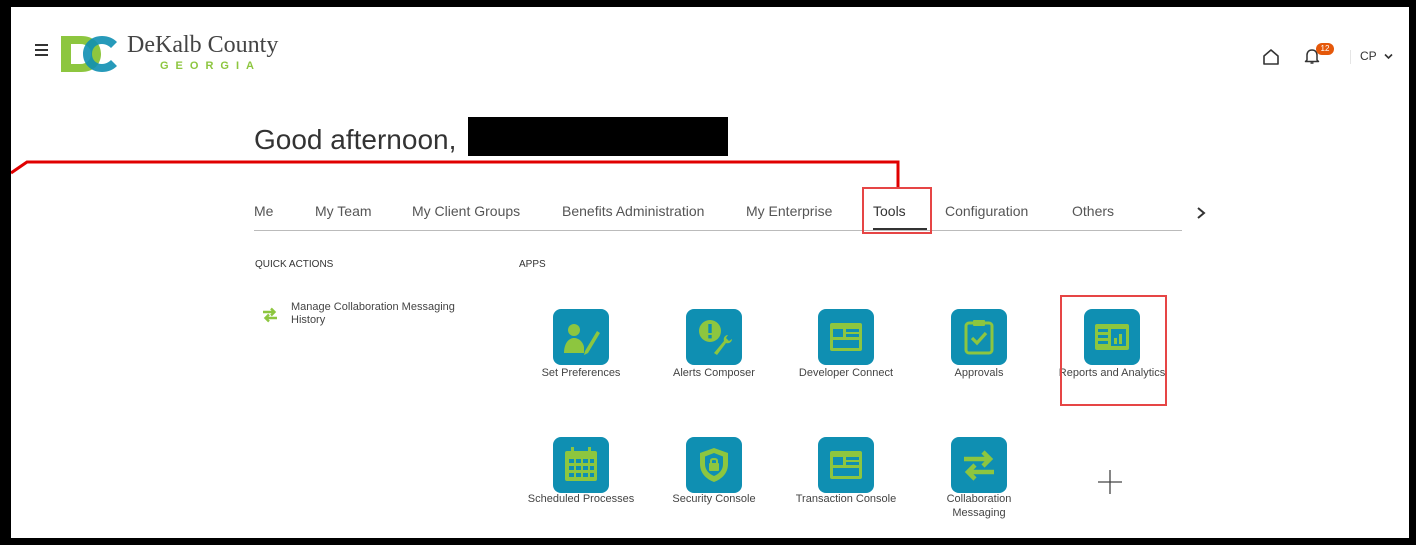 This screenshot has height=545, width=1416. I want to click on alerts-composer-label: Alerts Composer, so click(714, 373).